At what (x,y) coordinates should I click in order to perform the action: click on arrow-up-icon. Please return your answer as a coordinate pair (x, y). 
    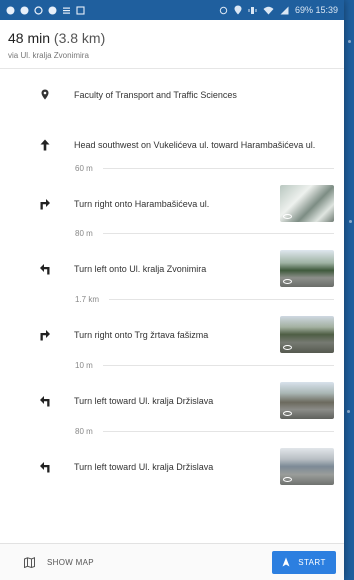
    Looking at the image, I should click on (45, 145).